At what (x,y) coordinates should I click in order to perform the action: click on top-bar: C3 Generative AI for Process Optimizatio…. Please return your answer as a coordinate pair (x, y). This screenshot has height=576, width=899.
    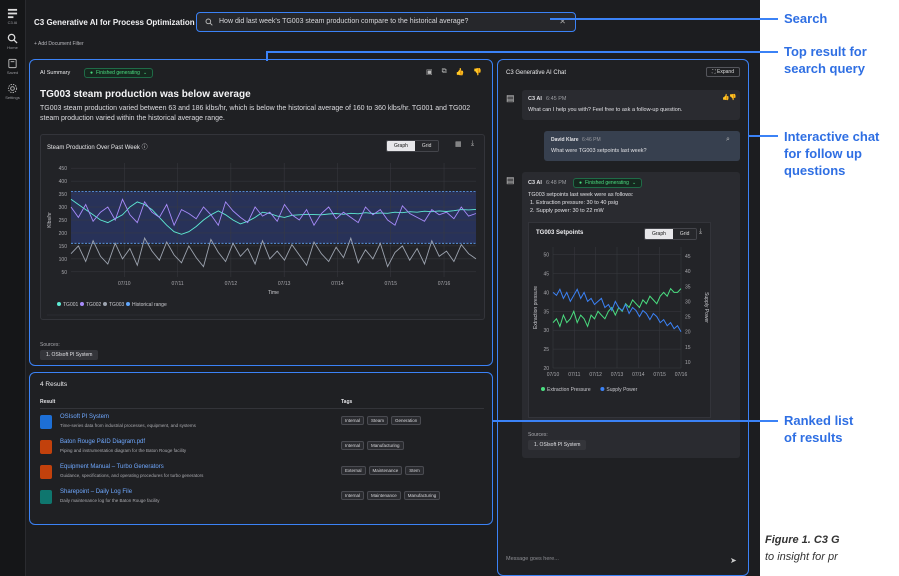
    Looking at the image, I should click on (393, 22).